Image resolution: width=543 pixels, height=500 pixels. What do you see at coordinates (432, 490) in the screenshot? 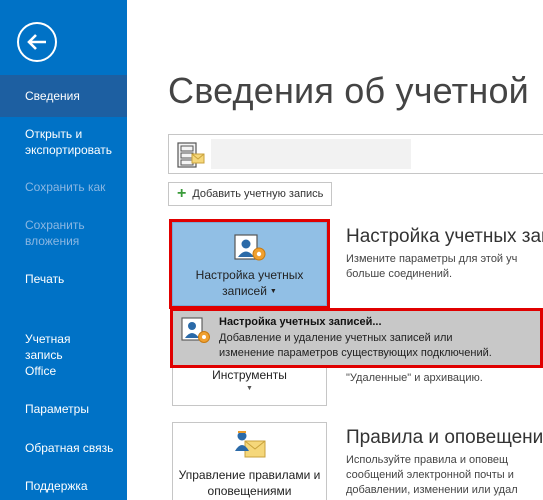
I see `rules-desc-3: добавлении, изменении или удал` at bounding box center [432, 490].